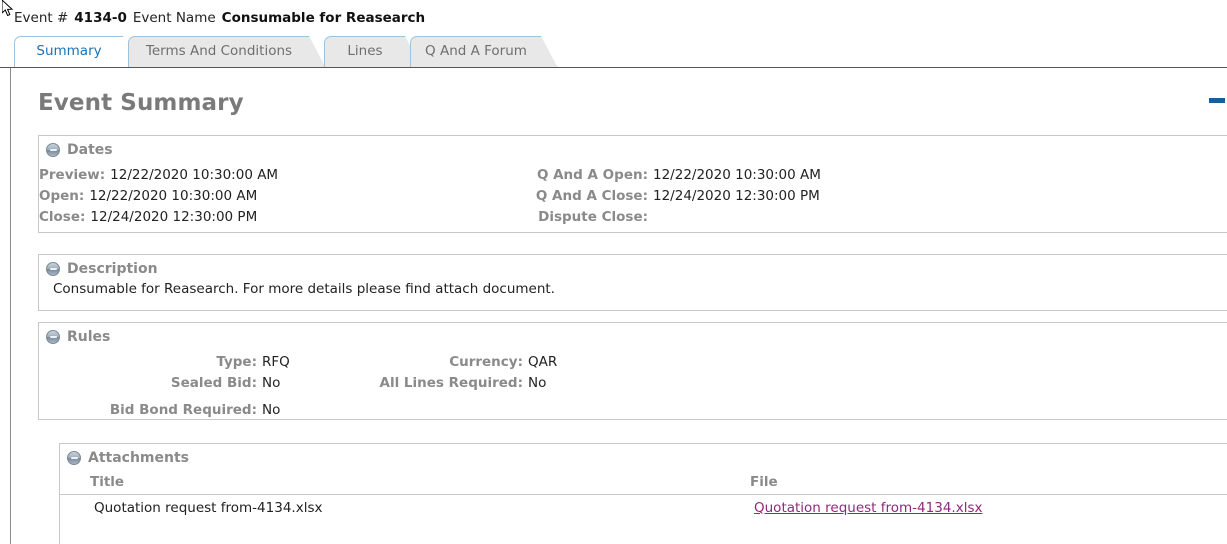 The width and height of the screenshot is (1227, 544). What do you see at coordinates (41, 18) in the screenshot?
I see `event-number-label: Event #` at bounding box center [41, 18].